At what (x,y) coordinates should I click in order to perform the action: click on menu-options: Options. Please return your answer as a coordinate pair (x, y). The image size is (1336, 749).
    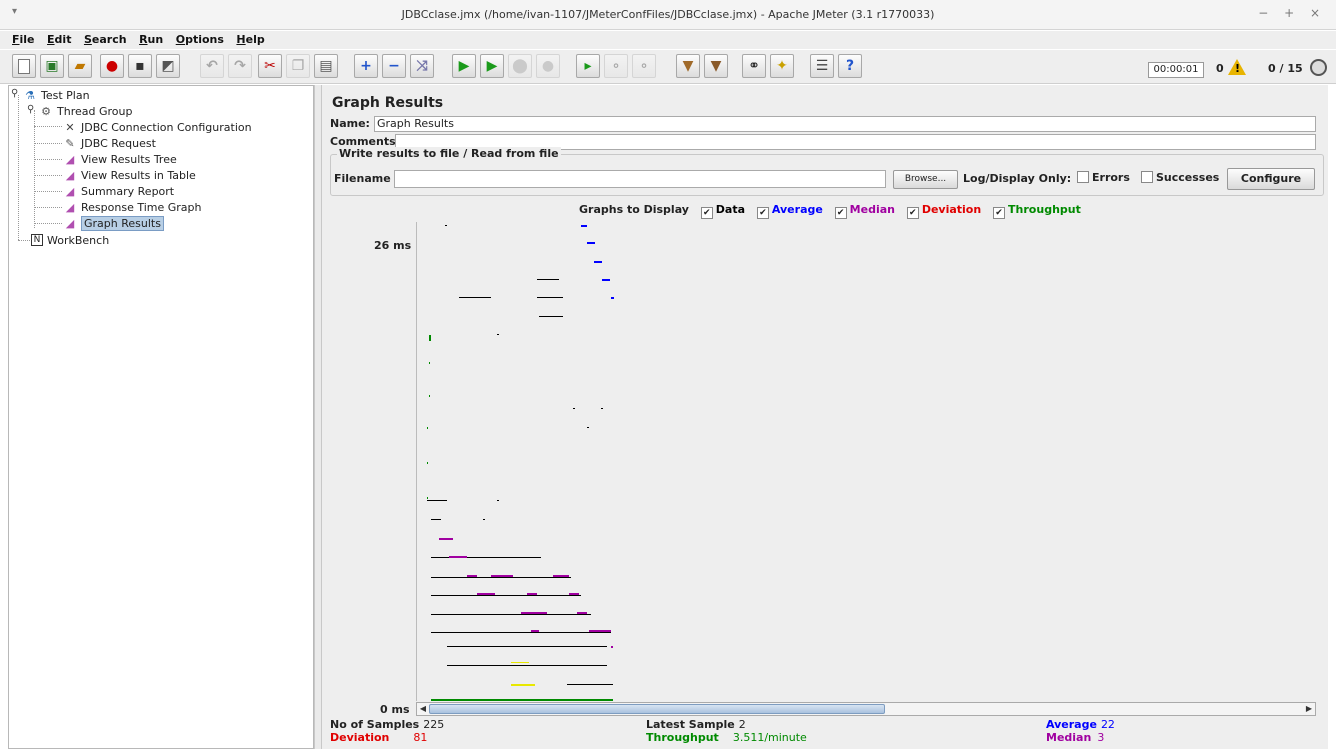
    Looking at the image, I should click on (200, 40).